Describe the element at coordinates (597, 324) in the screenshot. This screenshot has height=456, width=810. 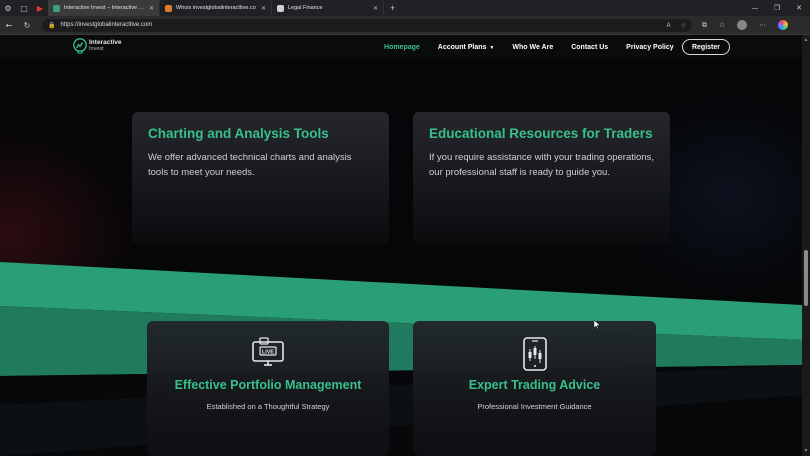
I see `mouse-cursor-icon` at that location.